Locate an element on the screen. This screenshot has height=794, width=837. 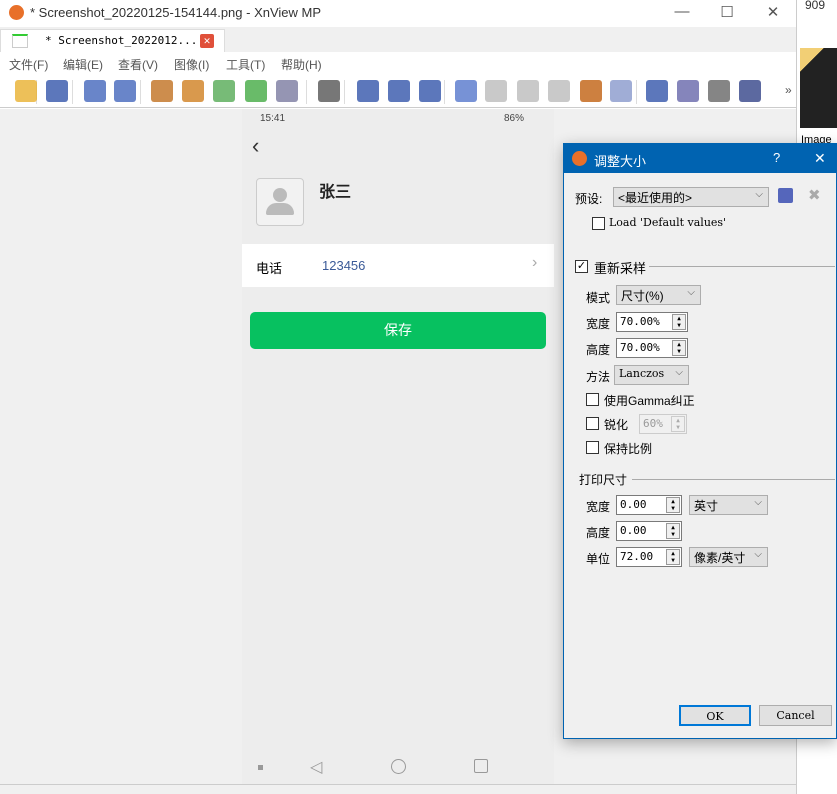
avatar is located at coordinates (280, 202).